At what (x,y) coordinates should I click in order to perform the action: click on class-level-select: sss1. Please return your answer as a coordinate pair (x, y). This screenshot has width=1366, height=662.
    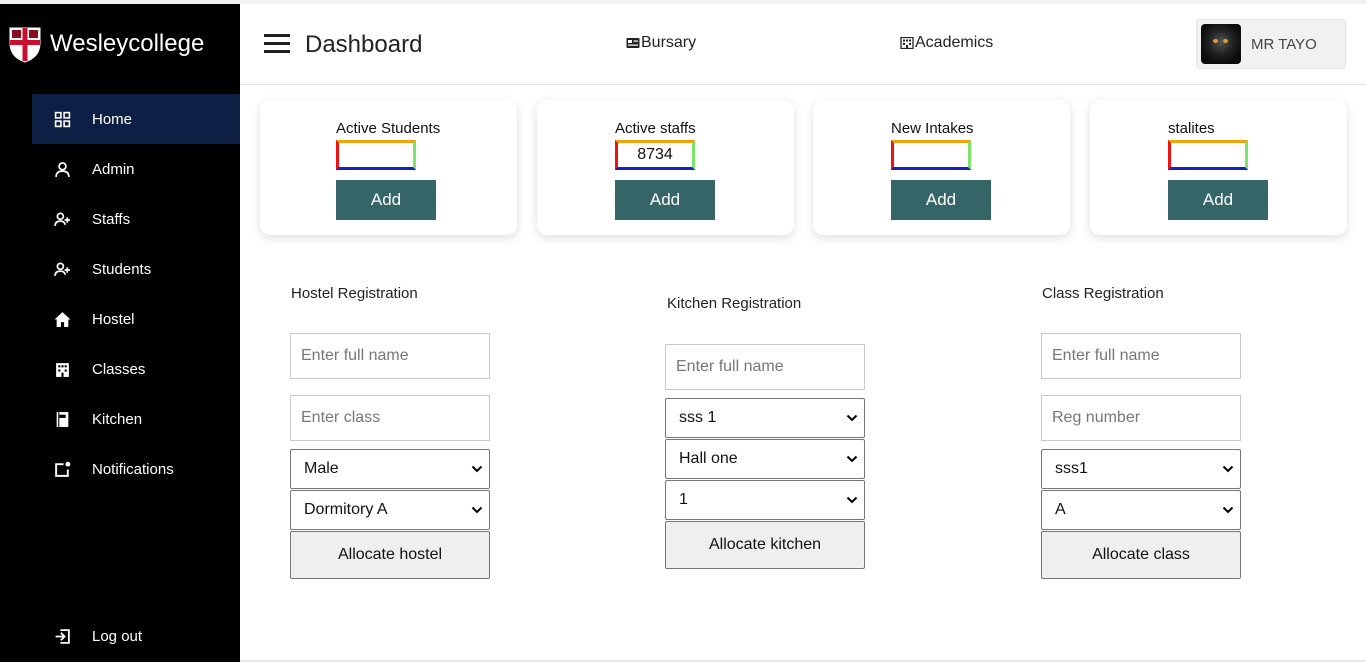
    Looking at the image, I should click on (1141, 469).